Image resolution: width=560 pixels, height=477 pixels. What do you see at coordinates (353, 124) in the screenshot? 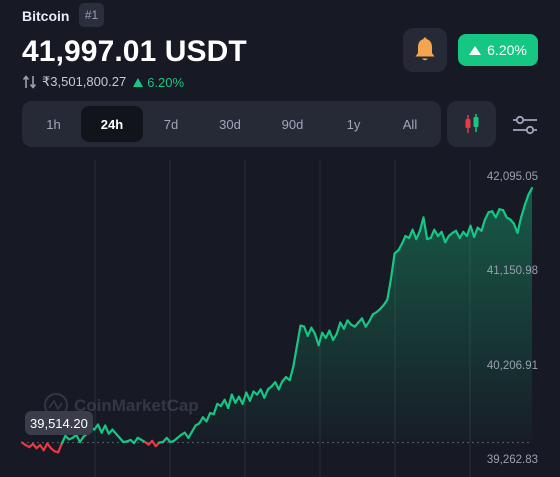
I see `range-tab-1y: 1y` at bounding box center [353, 124].